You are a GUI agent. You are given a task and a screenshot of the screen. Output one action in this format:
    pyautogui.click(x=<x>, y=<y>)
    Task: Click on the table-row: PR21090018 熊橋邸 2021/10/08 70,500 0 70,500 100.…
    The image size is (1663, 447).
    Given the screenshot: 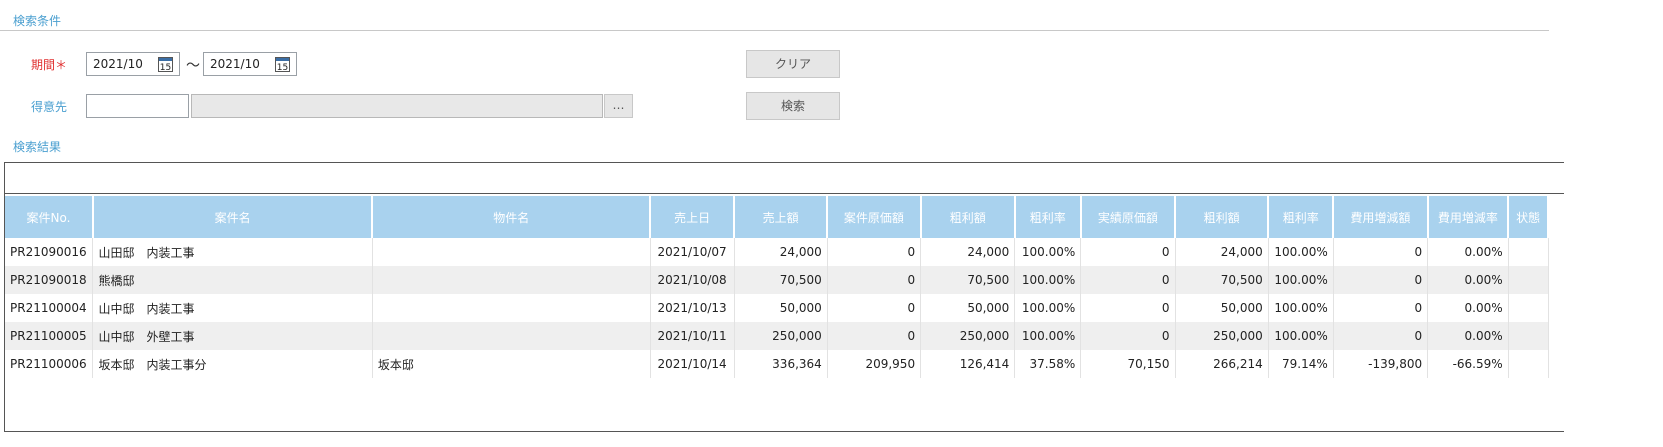 What is the action you would take?
    pyautogui.click(x=777, y=280)
    